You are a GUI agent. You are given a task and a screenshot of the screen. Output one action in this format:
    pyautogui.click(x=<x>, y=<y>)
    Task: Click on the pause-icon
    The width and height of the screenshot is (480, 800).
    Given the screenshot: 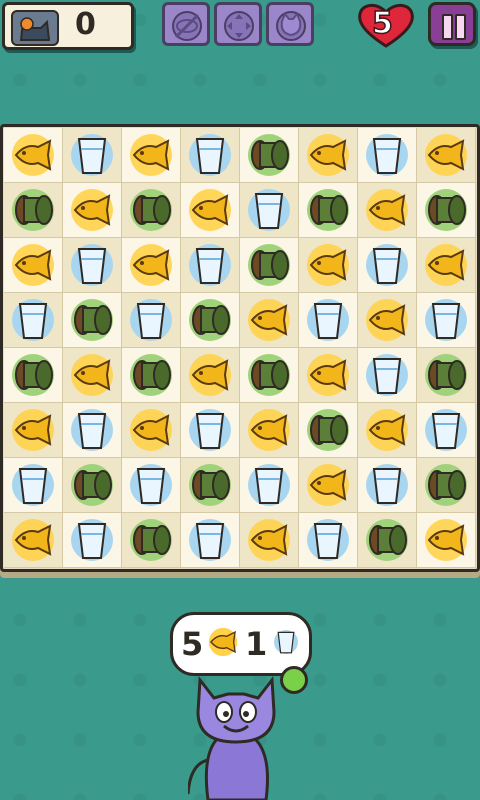 What is the action you would take?
    pyautogui.click(x=447, y=27)
    